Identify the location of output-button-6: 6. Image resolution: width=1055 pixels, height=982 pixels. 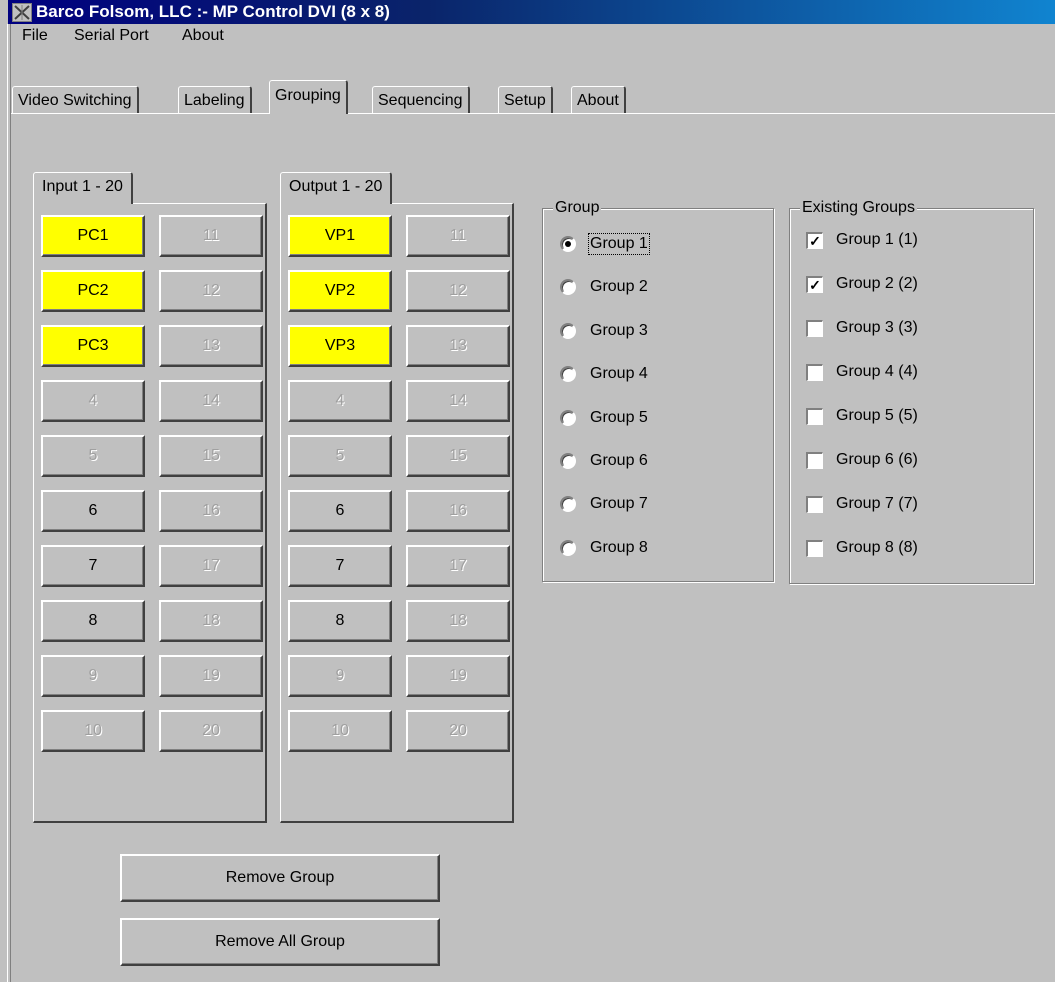
(340, 511).